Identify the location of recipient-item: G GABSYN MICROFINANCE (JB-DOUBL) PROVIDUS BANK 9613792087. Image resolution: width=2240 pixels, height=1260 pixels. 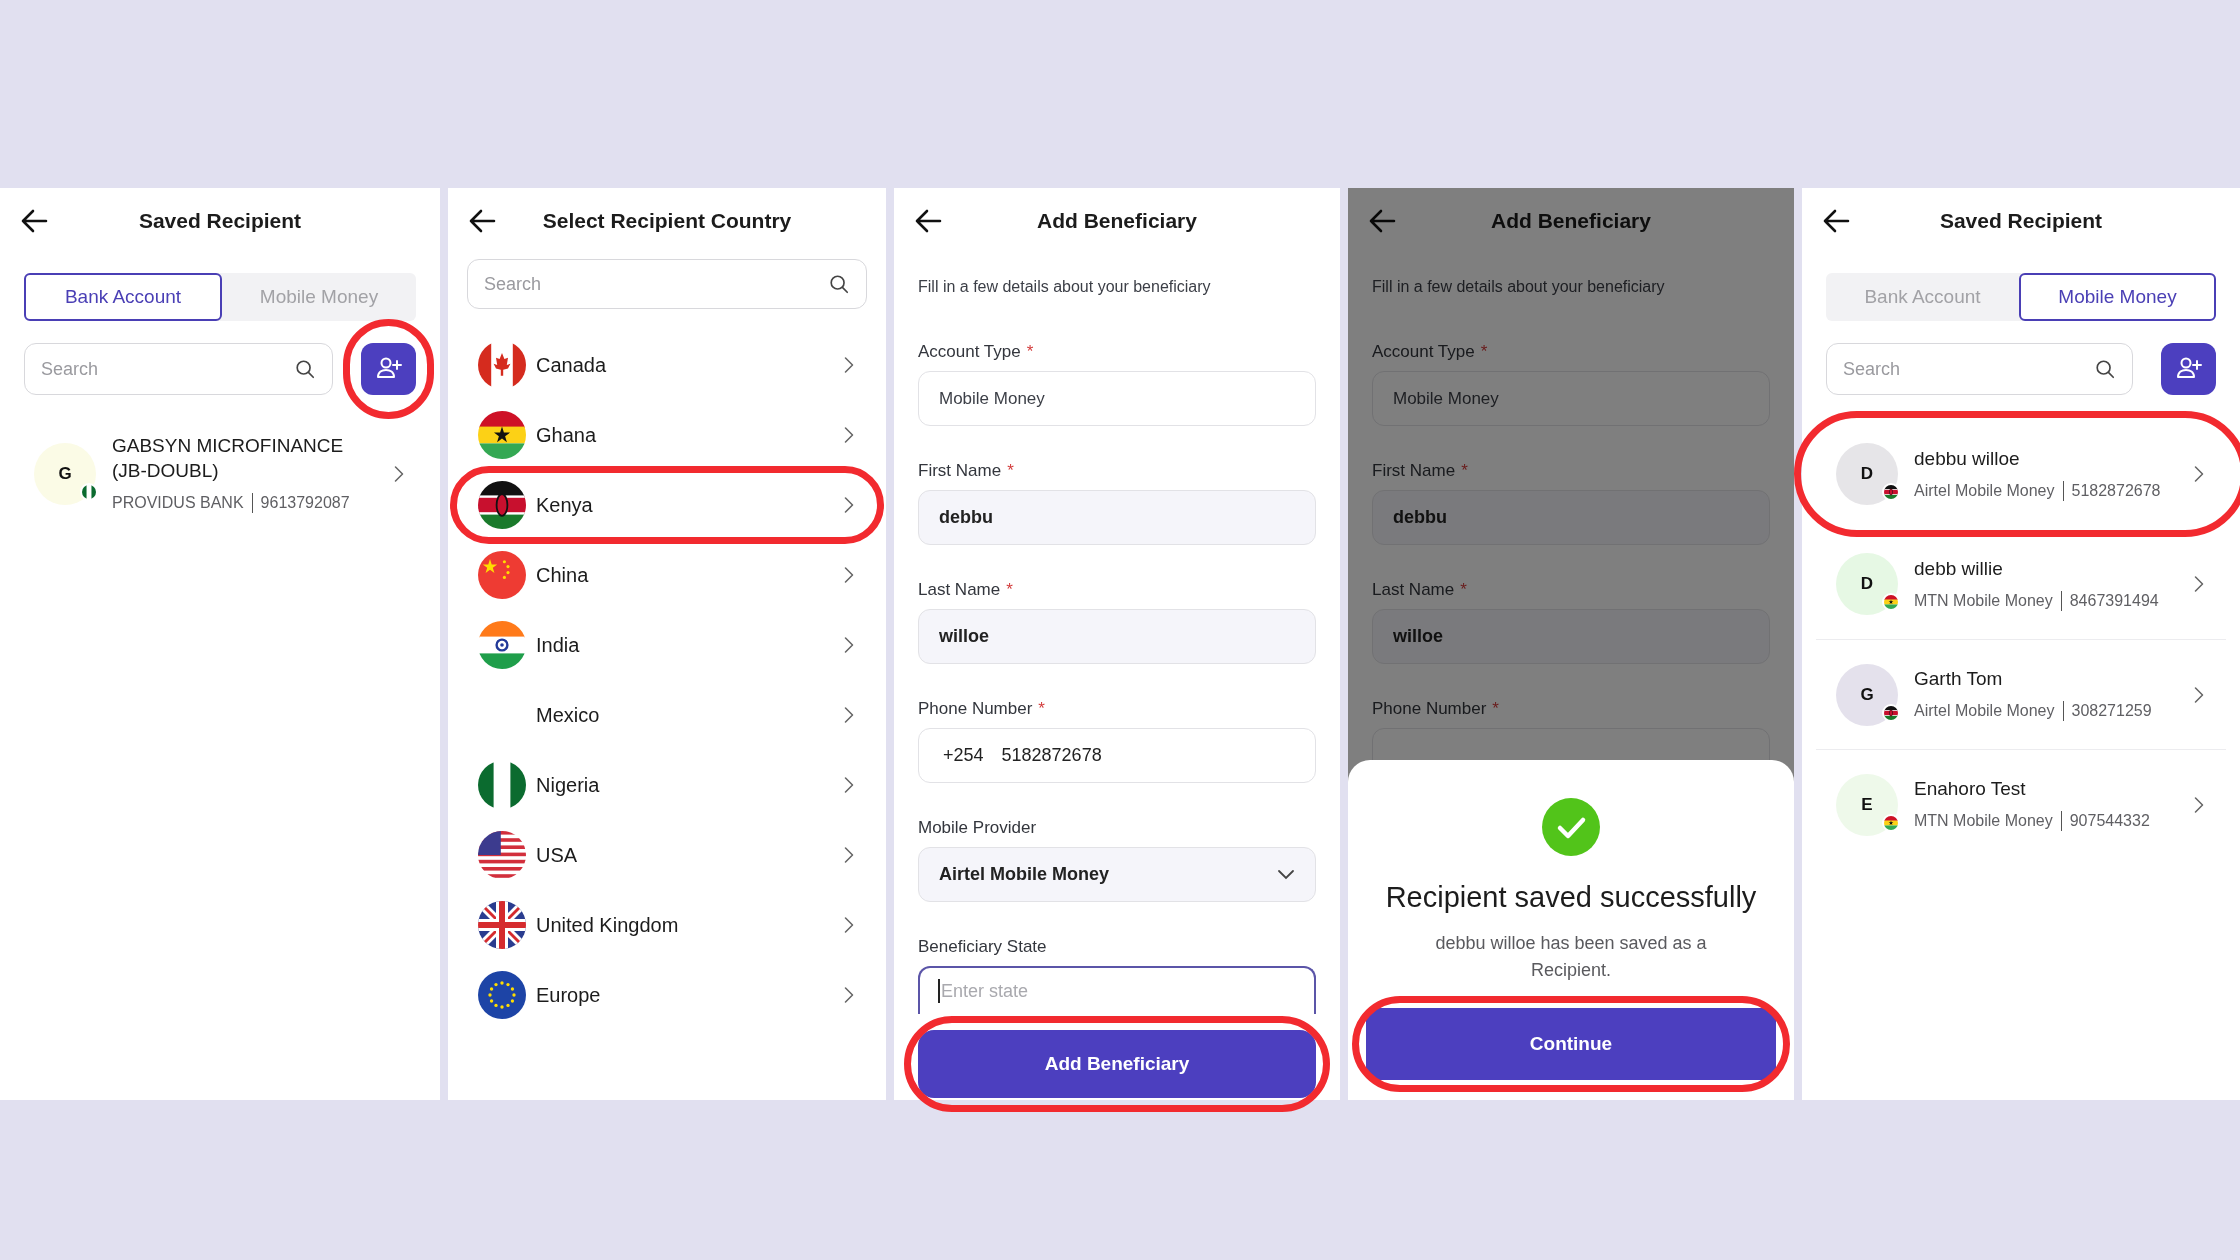
(220, 474).